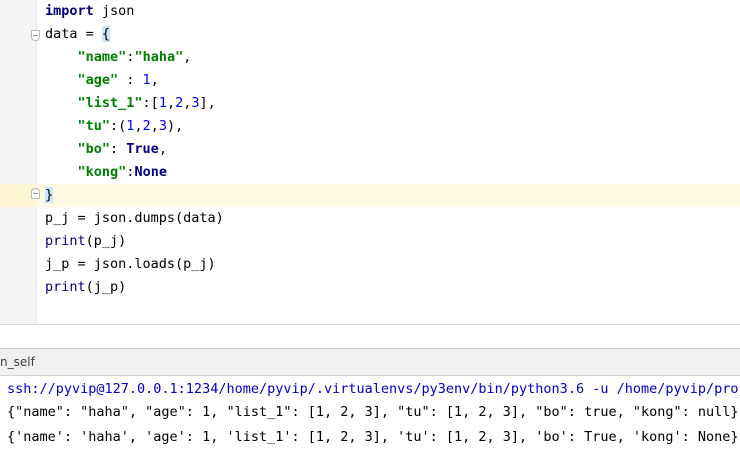 This screenshot has width=740, height=456. I want to click on code-line-9: }, so click(134, 195).